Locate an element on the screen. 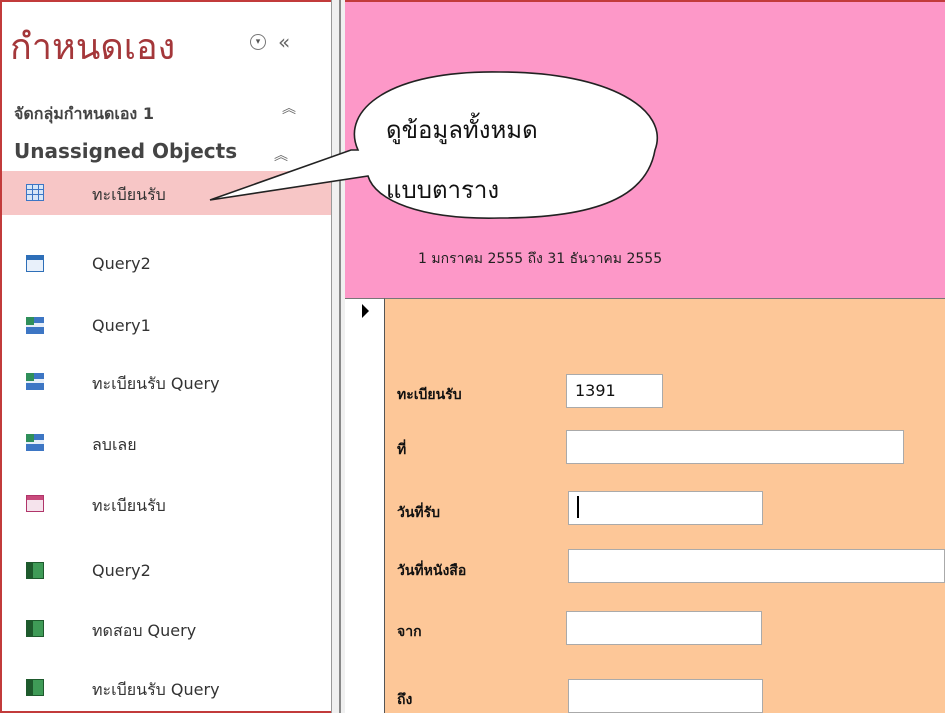 The width and height of the screenshot is (945, 713). group-header-label: จัดกลุ่มกำหนดเอง 1 is located at coordinates (84, 113).